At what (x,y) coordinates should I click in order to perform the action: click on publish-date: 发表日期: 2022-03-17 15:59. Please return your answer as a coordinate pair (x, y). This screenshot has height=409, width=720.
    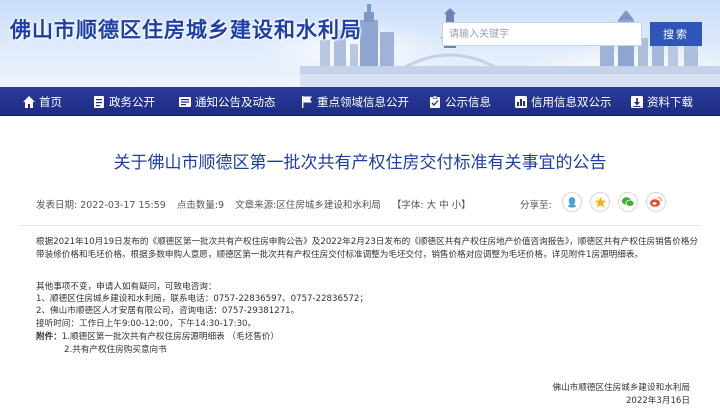
    Looking at the image, I should click on (101, 205).